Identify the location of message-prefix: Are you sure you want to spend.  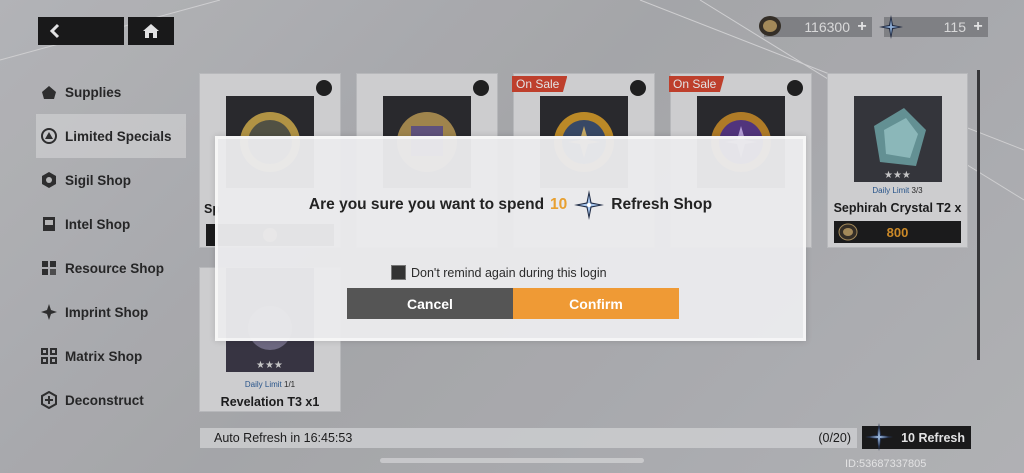
(426, 204).